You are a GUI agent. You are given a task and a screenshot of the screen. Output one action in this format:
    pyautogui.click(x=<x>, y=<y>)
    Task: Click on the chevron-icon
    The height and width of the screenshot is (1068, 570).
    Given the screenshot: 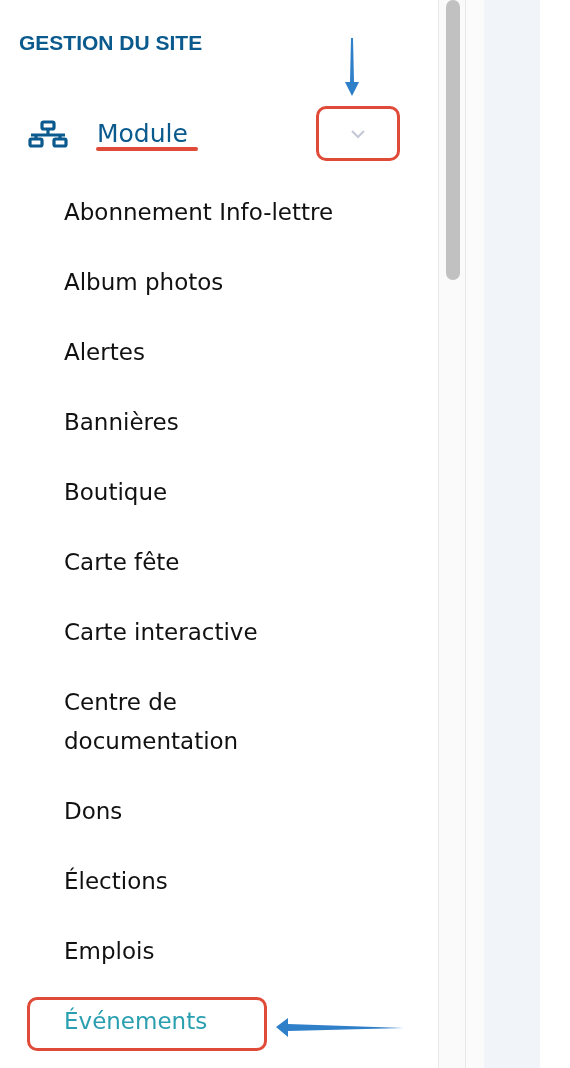 What is the action you would take?
    pyautogui.click(x=358, y=134)
    